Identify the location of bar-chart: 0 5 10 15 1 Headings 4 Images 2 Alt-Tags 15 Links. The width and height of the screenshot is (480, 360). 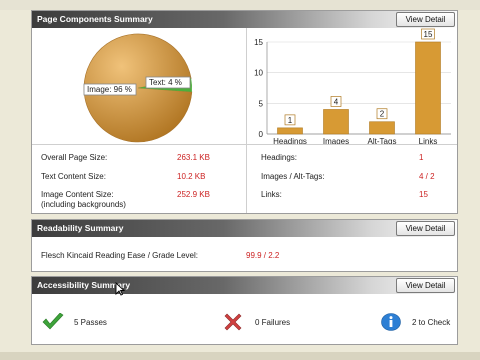
(352, 87).